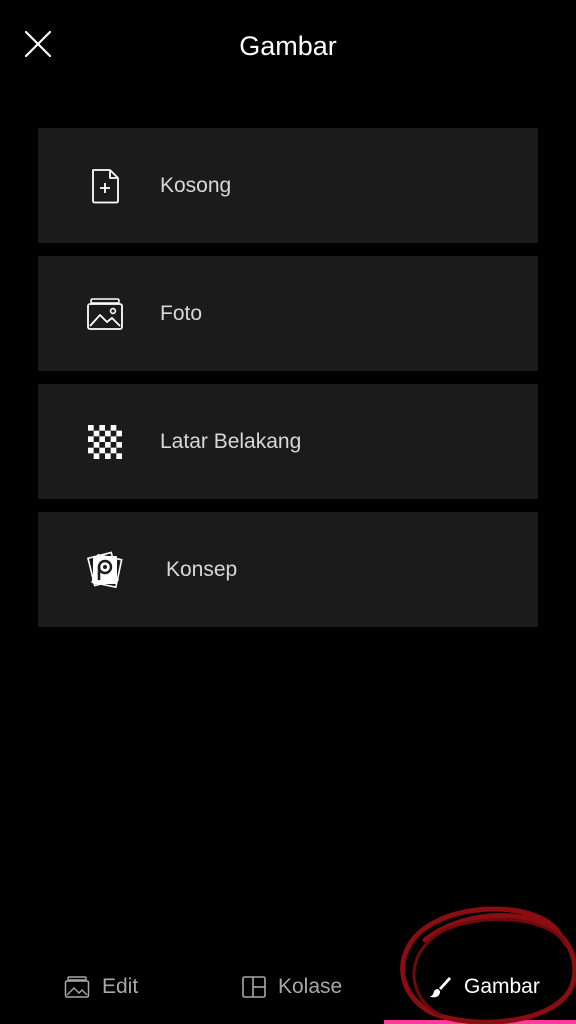 The image size is (576, 1024). Describe the element at coordinates (77, 987) in the screenshot. I see `image-edit-icon` at that location.